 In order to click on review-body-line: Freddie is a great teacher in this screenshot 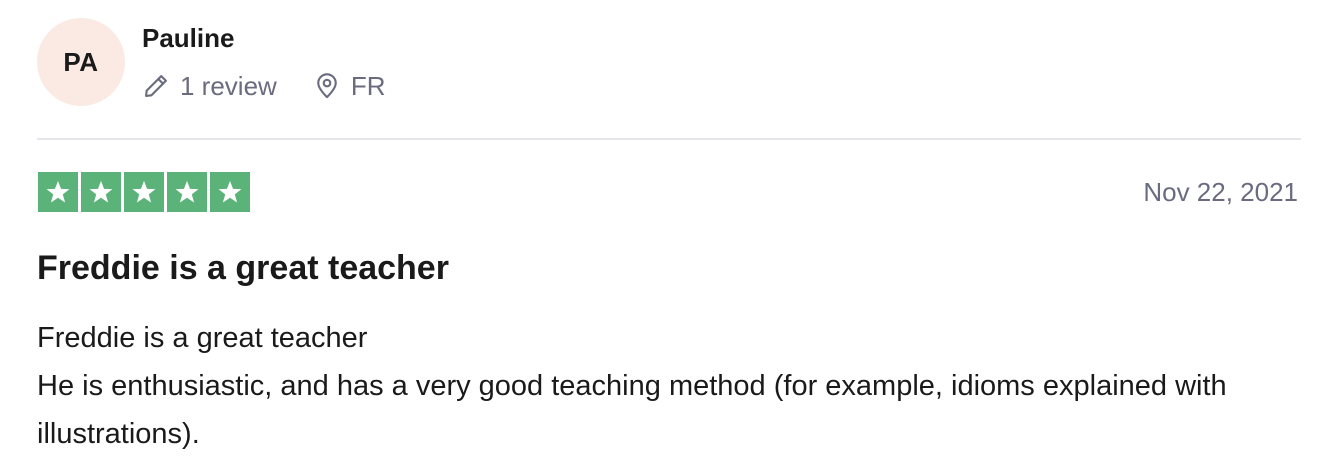, I will do `click(202, 338)`.